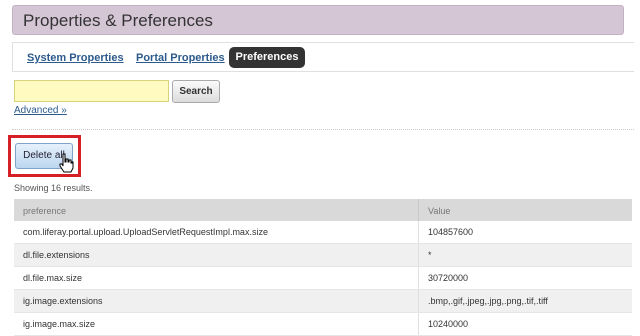 The height and width of the screenshot is (336, 640). Describe the element at coordinates (53, 188) in the screenshot. I see `results-summary: Showing 16 results.` at that location.